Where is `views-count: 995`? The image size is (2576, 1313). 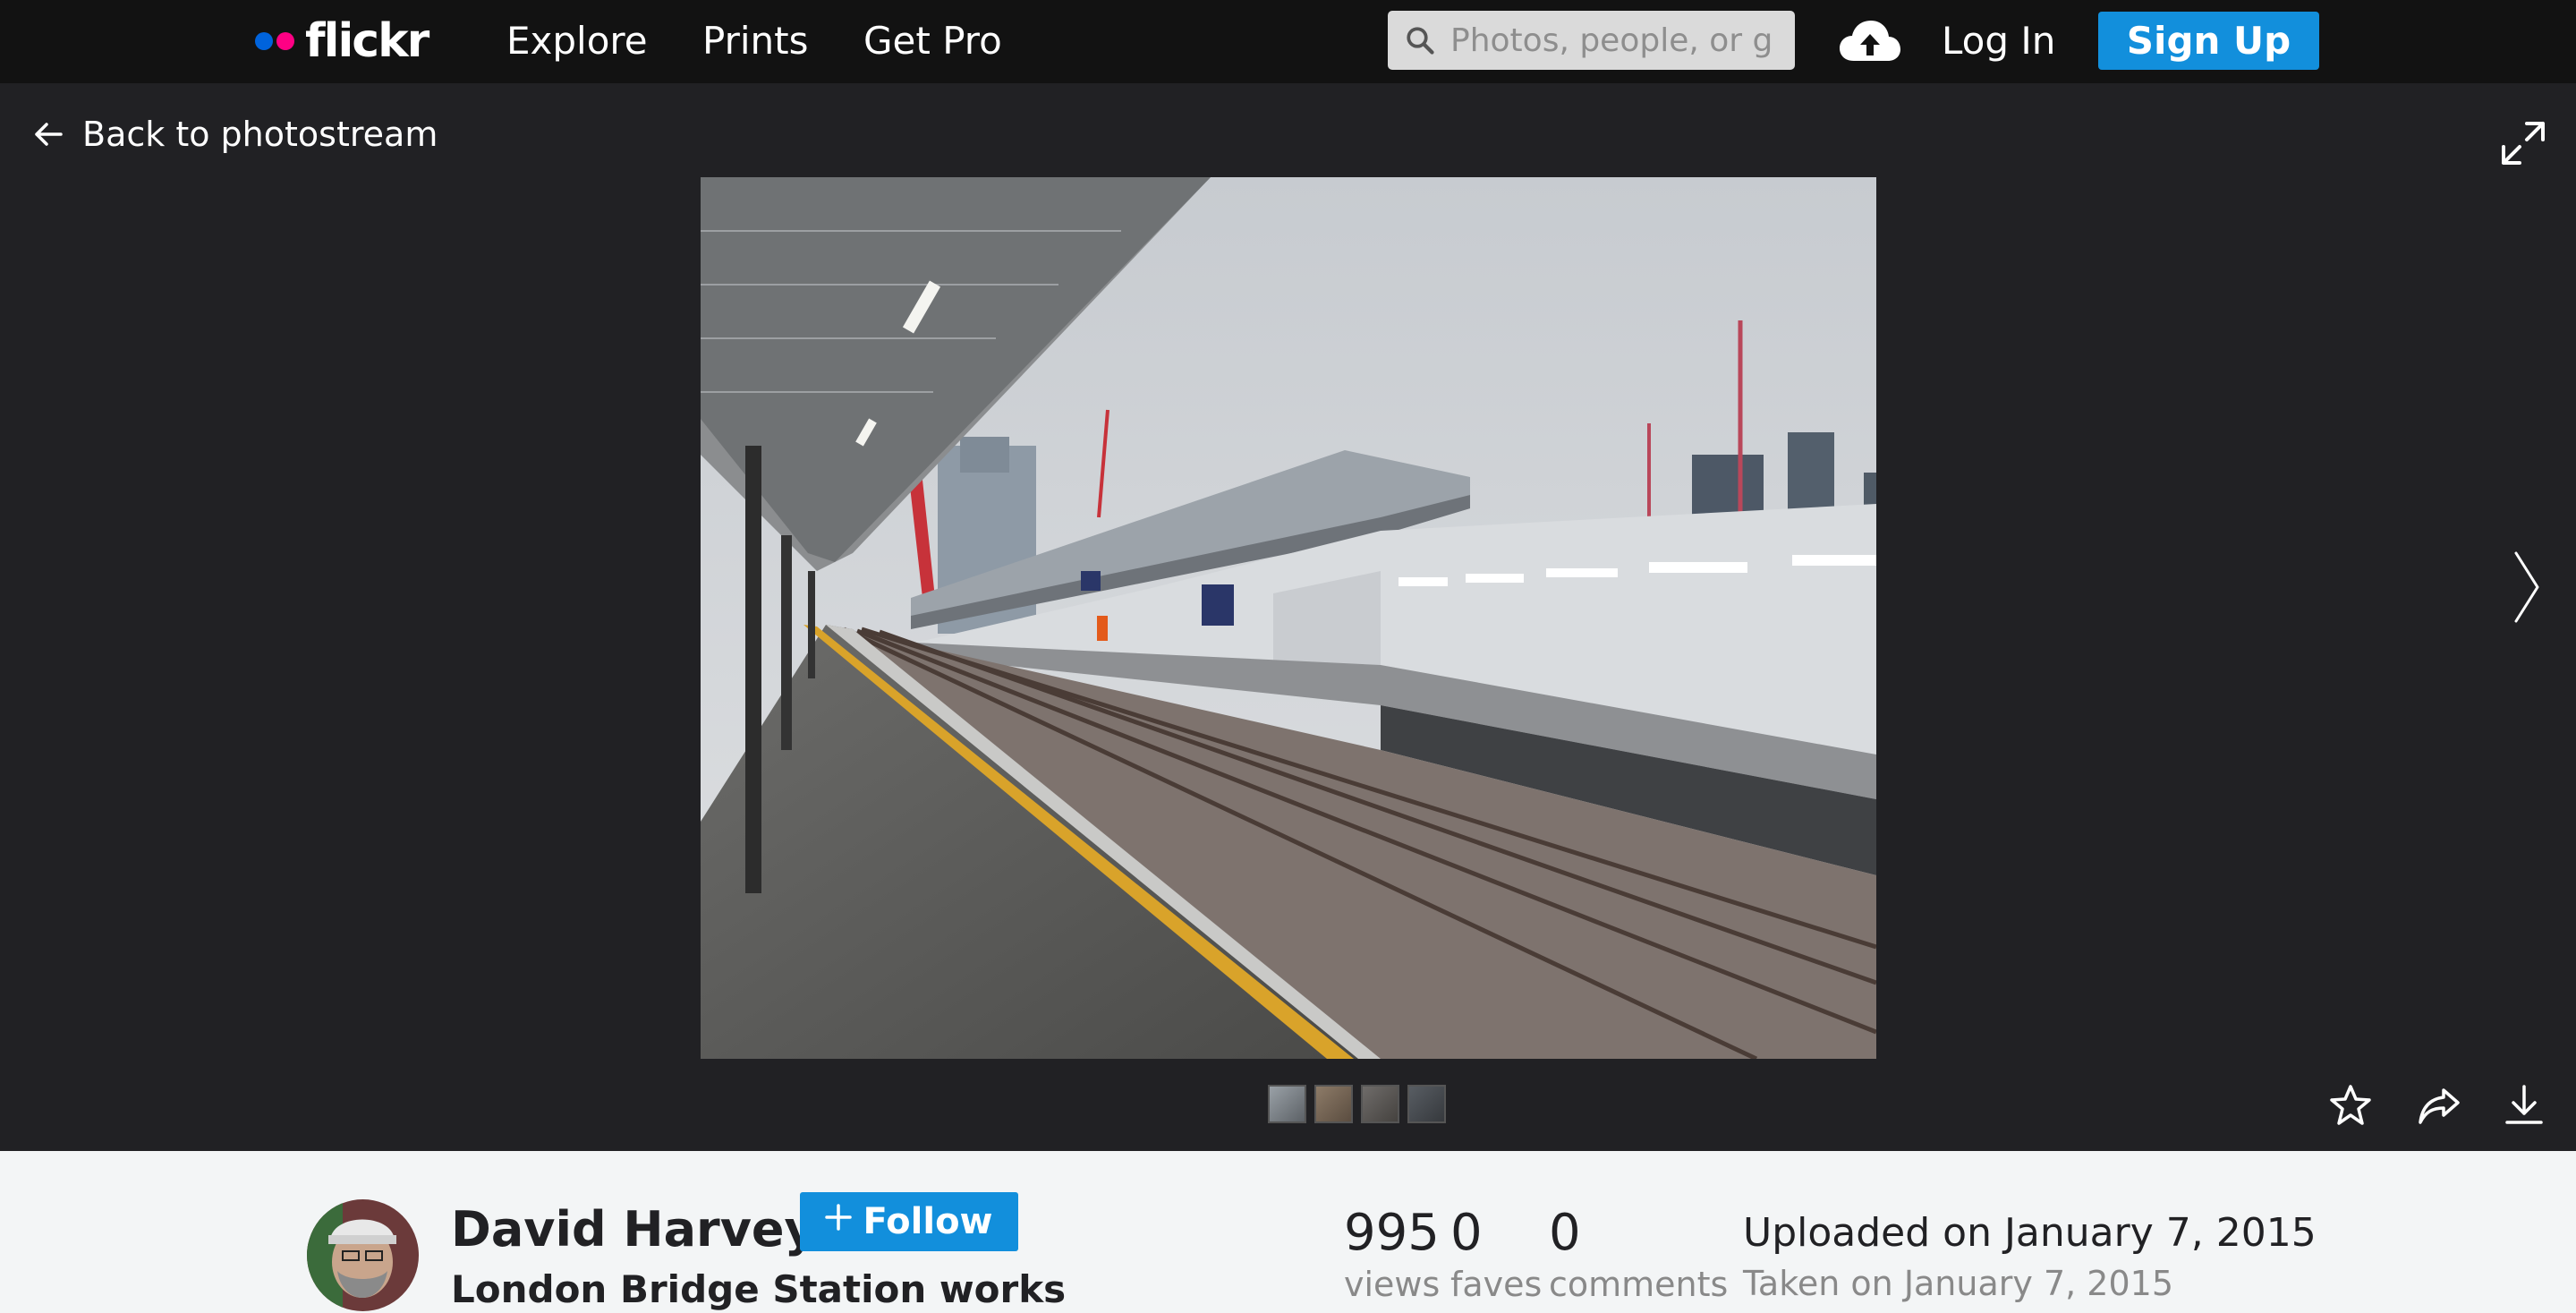 views-count: 995 is located at coordinates (1392, 1233).